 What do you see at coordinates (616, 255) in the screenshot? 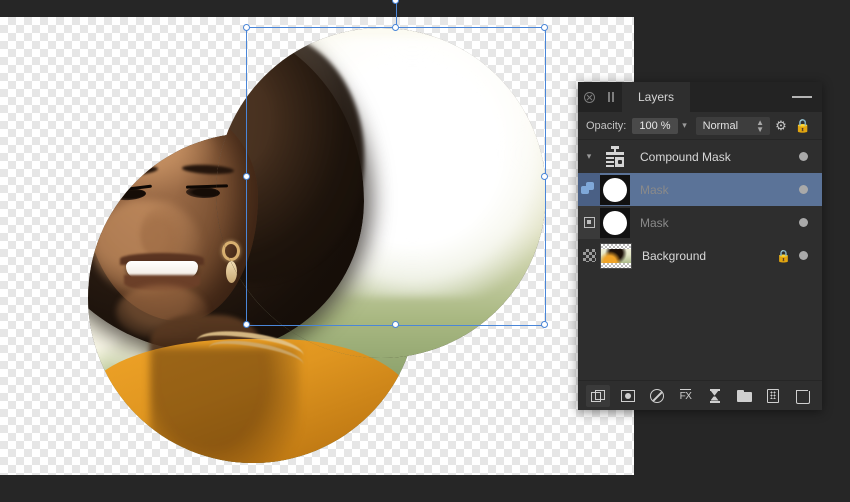
I see `layer-thumbnail-photo` at bounding box center [616, 255].